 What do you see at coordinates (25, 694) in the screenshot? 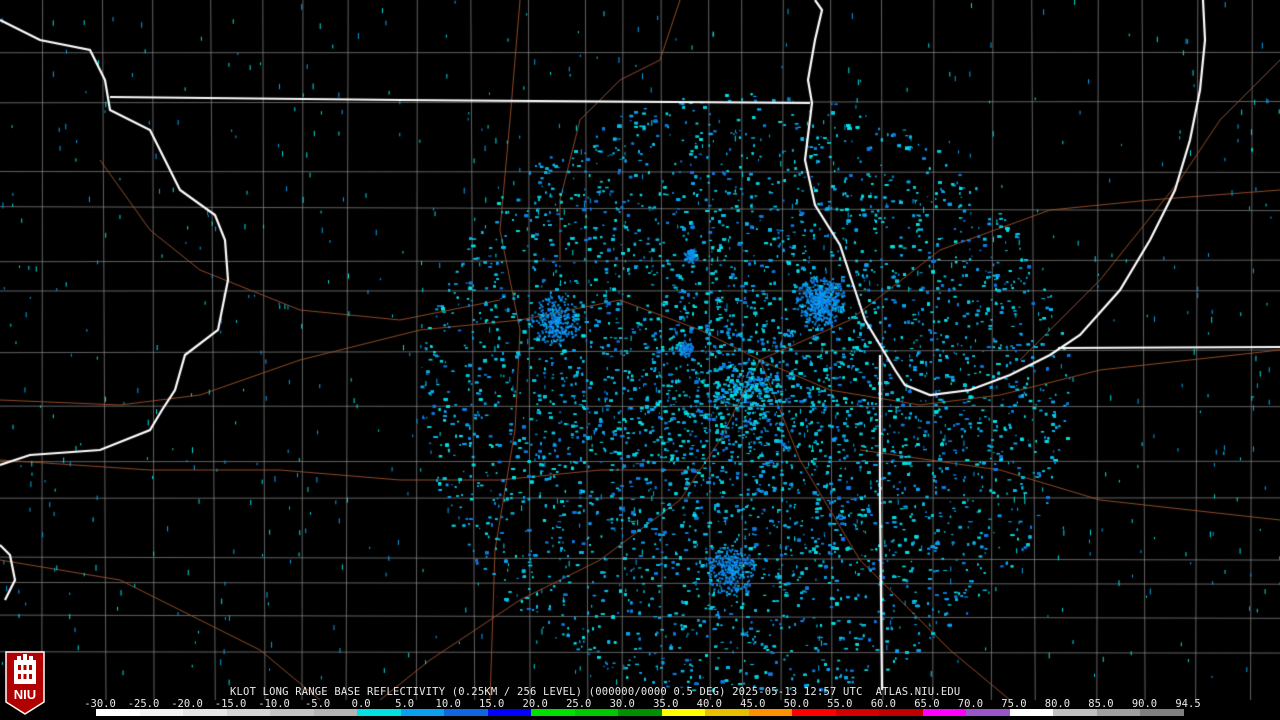
I see `logo-text: NIU` at bounding box center [25, 694].